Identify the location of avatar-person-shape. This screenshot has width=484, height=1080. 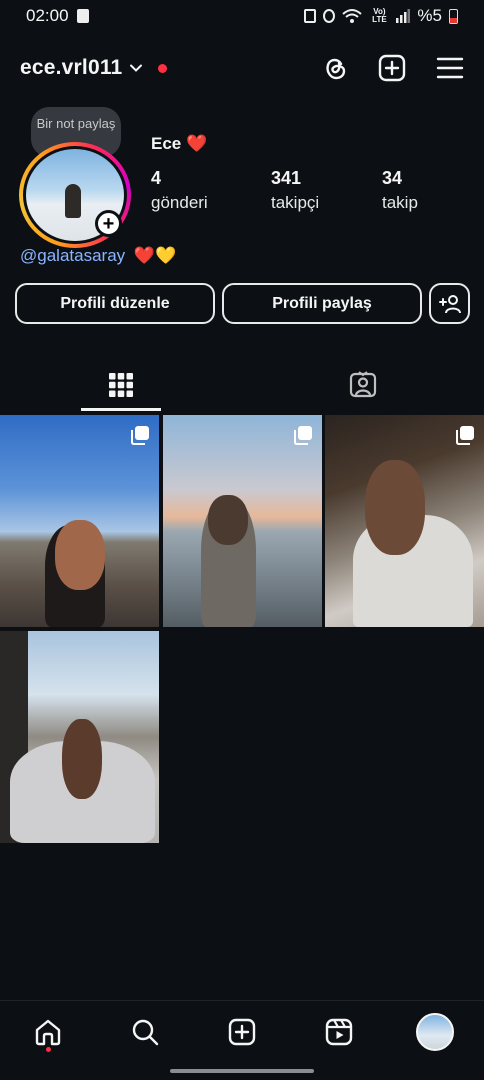
(73, 200).